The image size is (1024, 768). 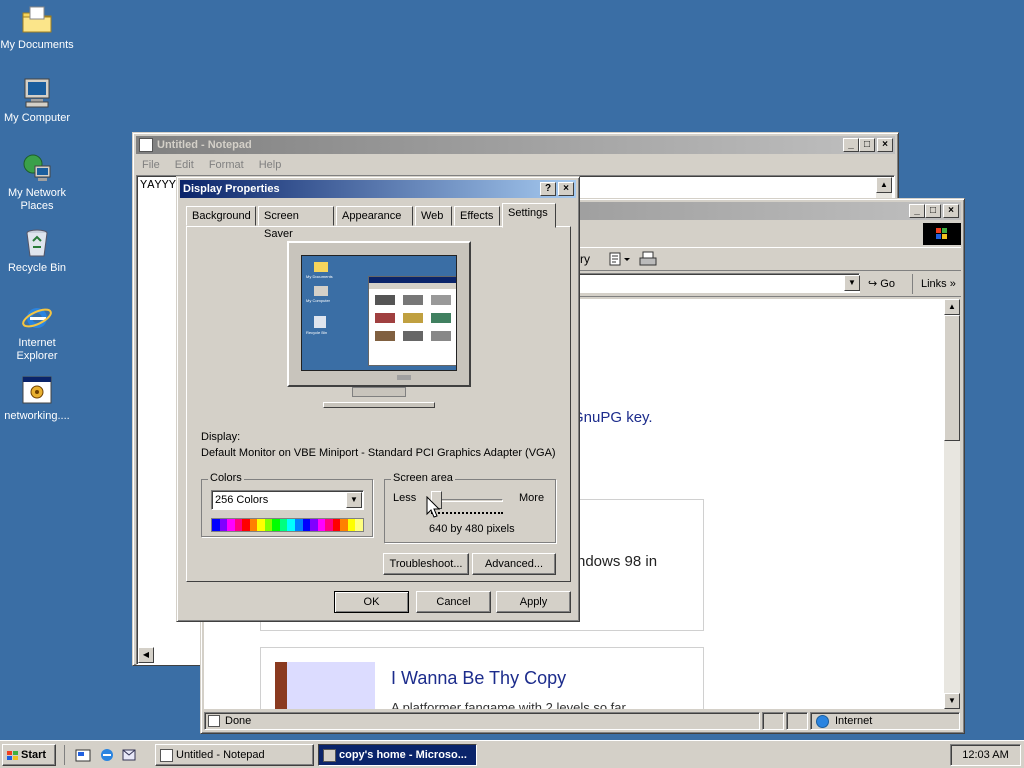 What do you see at coordinates (321, 267) in the screenshot?
I see `preview-icon-documents` at bounding box center [321, 267].